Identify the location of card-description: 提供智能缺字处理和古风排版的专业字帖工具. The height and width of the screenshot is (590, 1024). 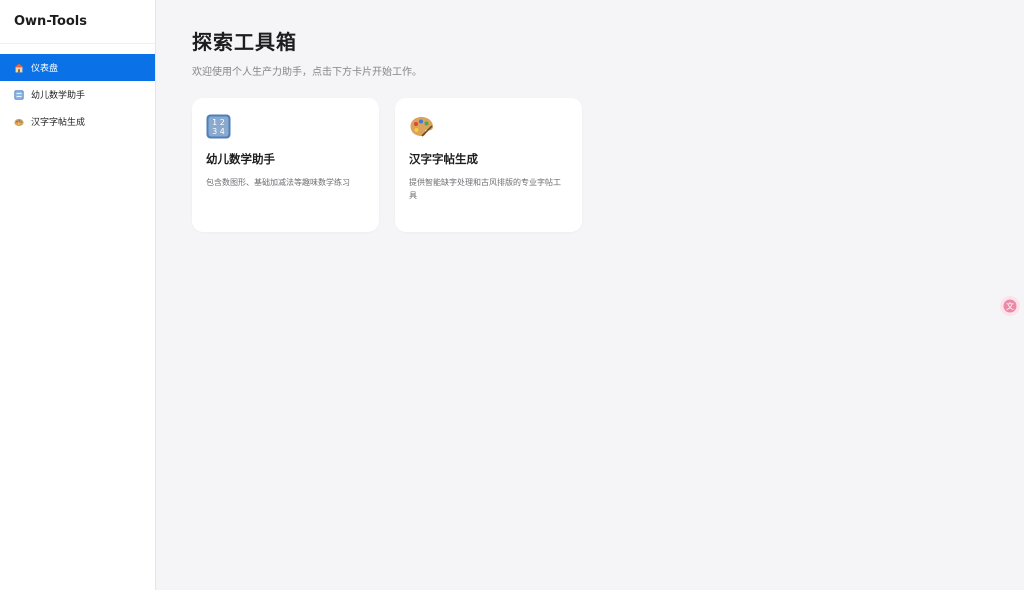
(485, 189).